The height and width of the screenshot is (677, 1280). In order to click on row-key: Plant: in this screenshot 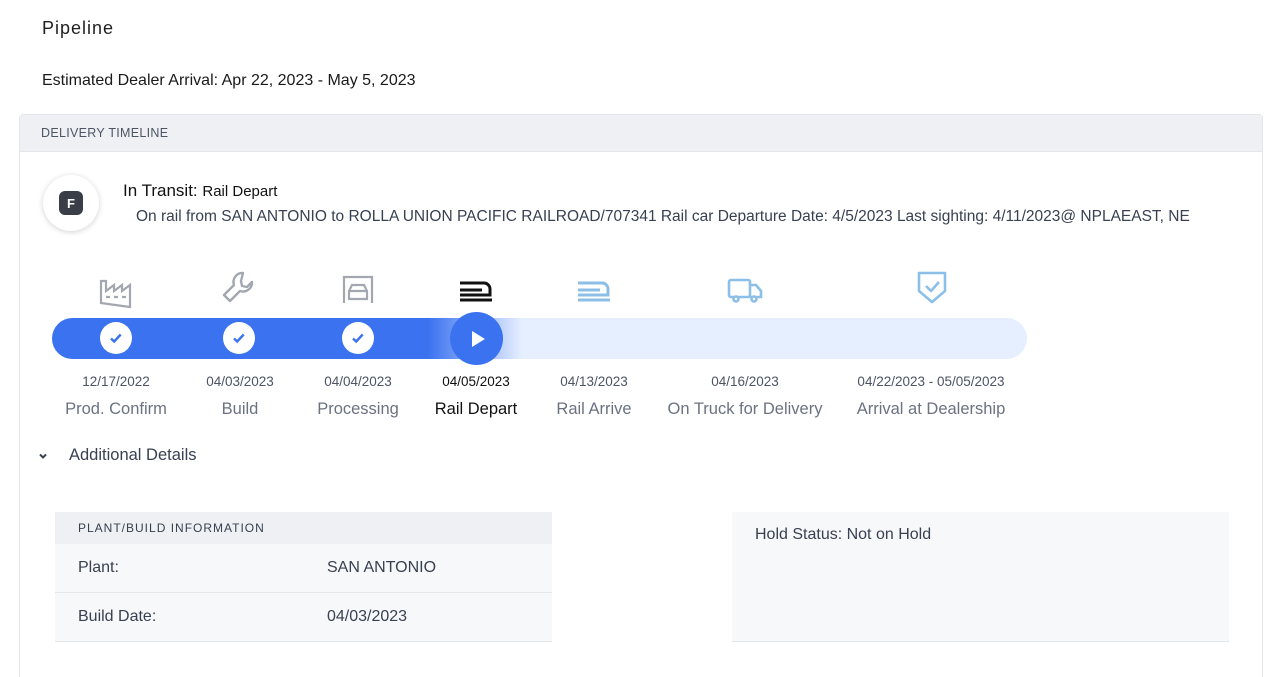, I will do `click(98, 567)`.